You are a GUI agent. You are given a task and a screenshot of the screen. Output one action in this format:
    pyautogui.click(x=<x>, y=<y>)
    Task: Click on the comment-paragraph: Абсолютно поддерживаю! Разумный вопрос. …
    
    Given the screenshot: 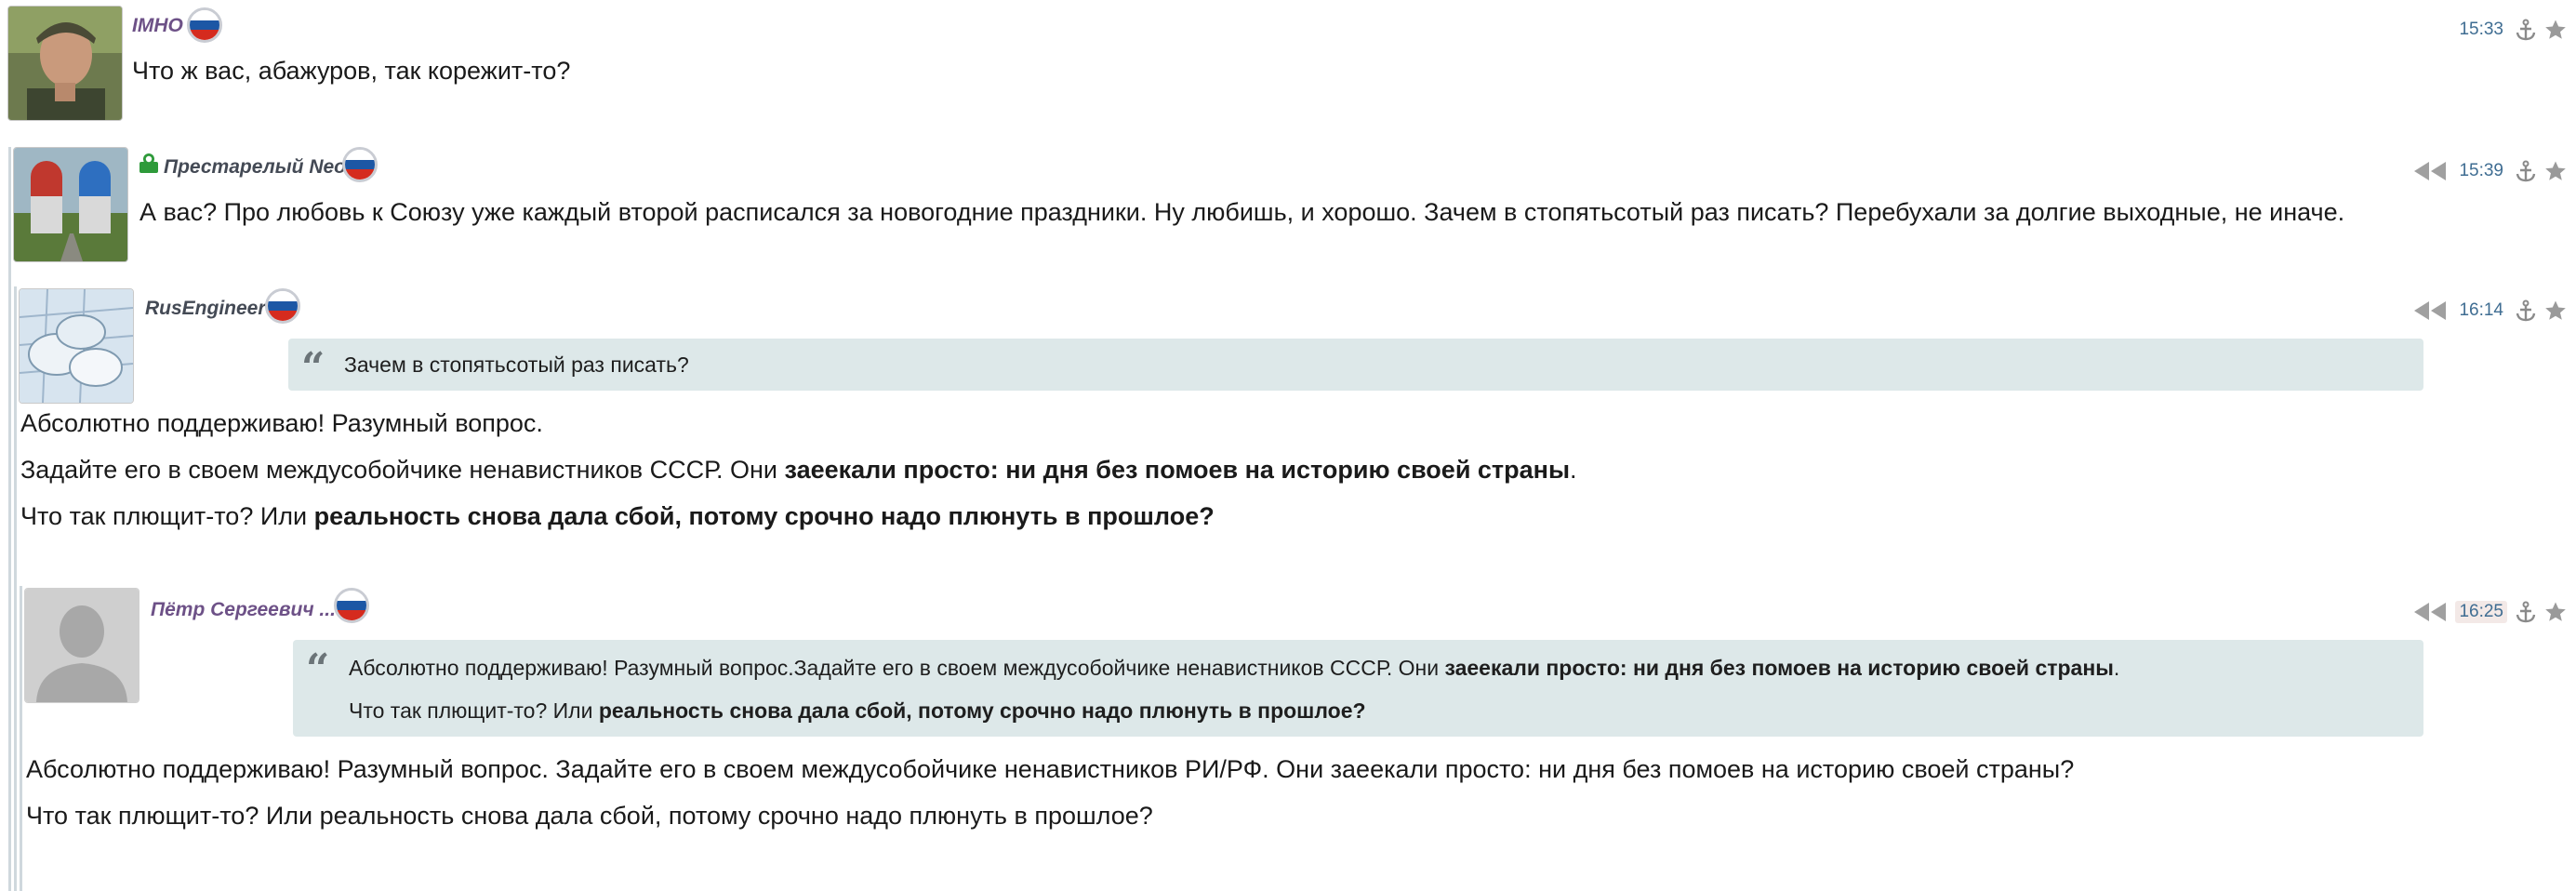 What is the action you would take?
    pyautogui.click(x=1050, y=769)
    